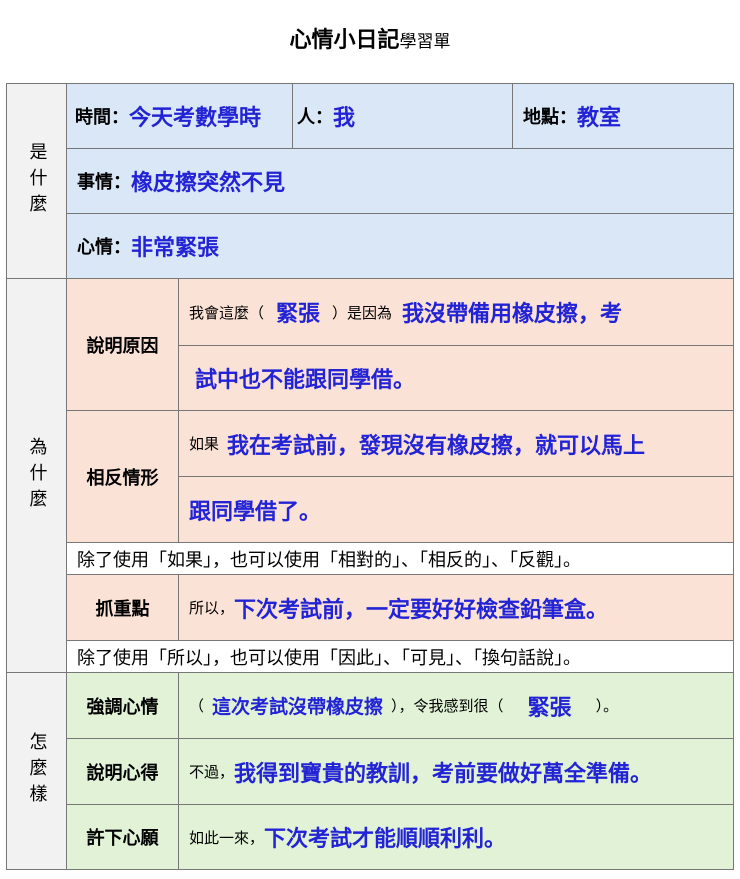  I want to click on place-value: 教室, so click(599, 118).